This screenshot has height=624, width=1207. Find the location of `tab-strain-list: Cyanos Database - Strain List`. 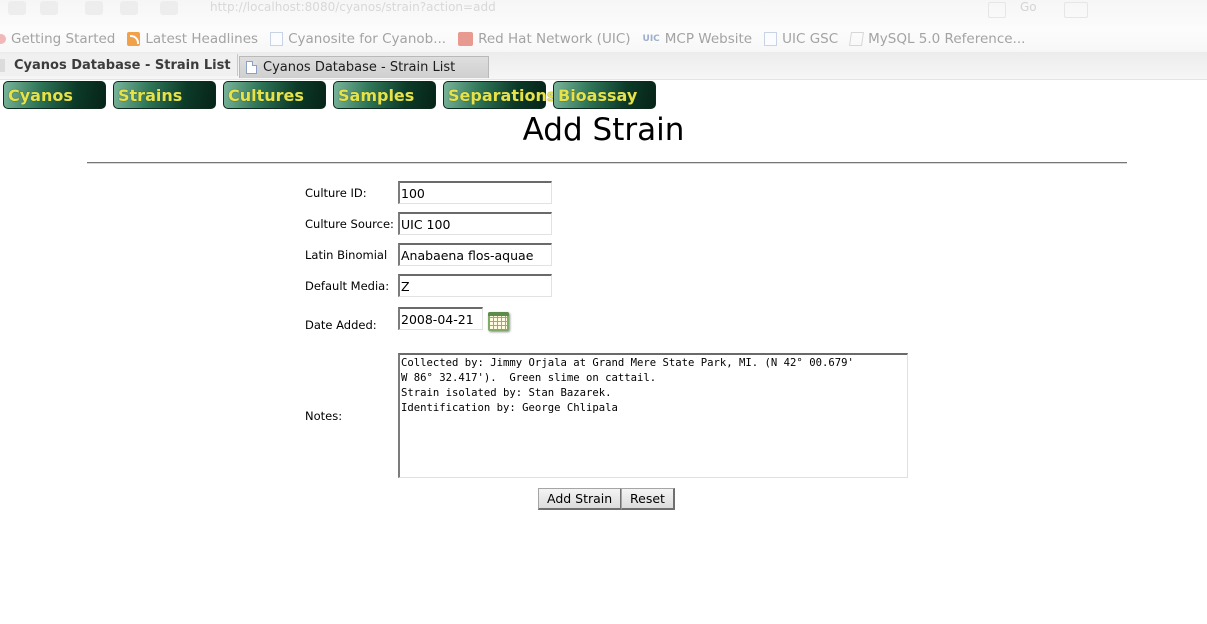

tab-strain-list: Cyanos Database - Strain List is located at coordinates (364, 67).